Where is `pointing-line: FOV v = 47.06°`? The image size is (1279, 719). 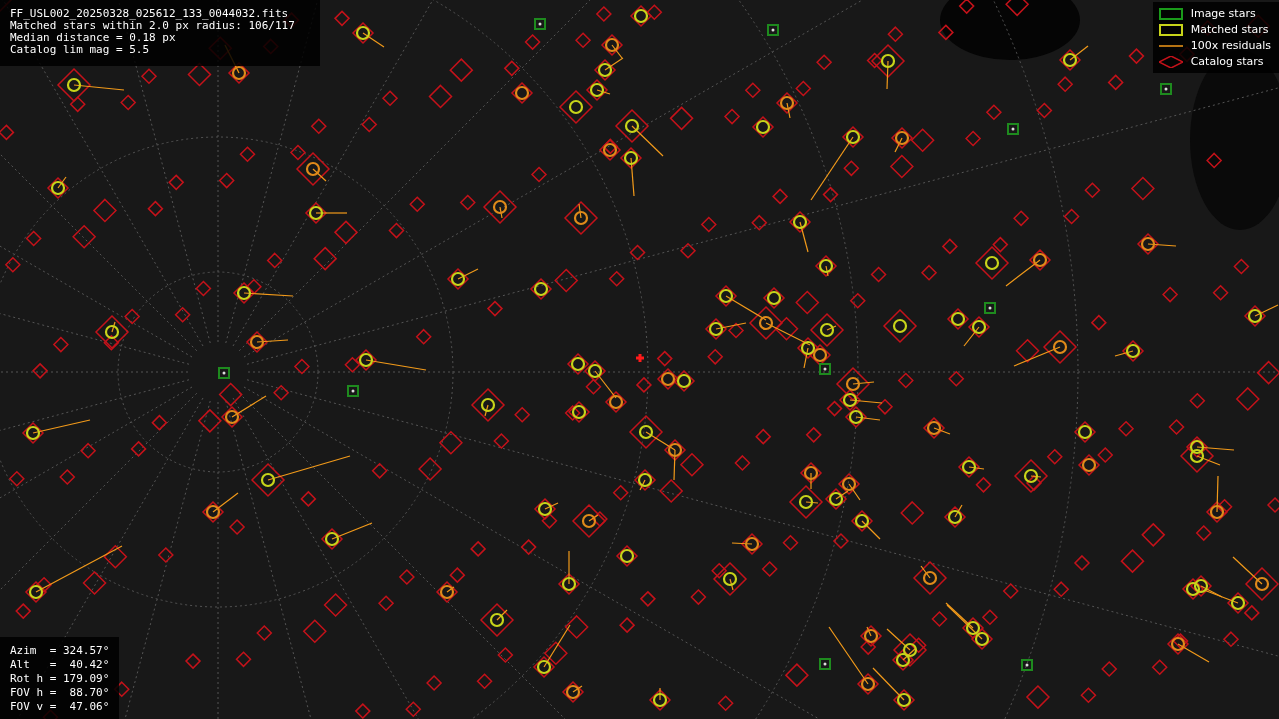
pointing-line: FOV v = 47.06° is located at coordinates (60, 707).